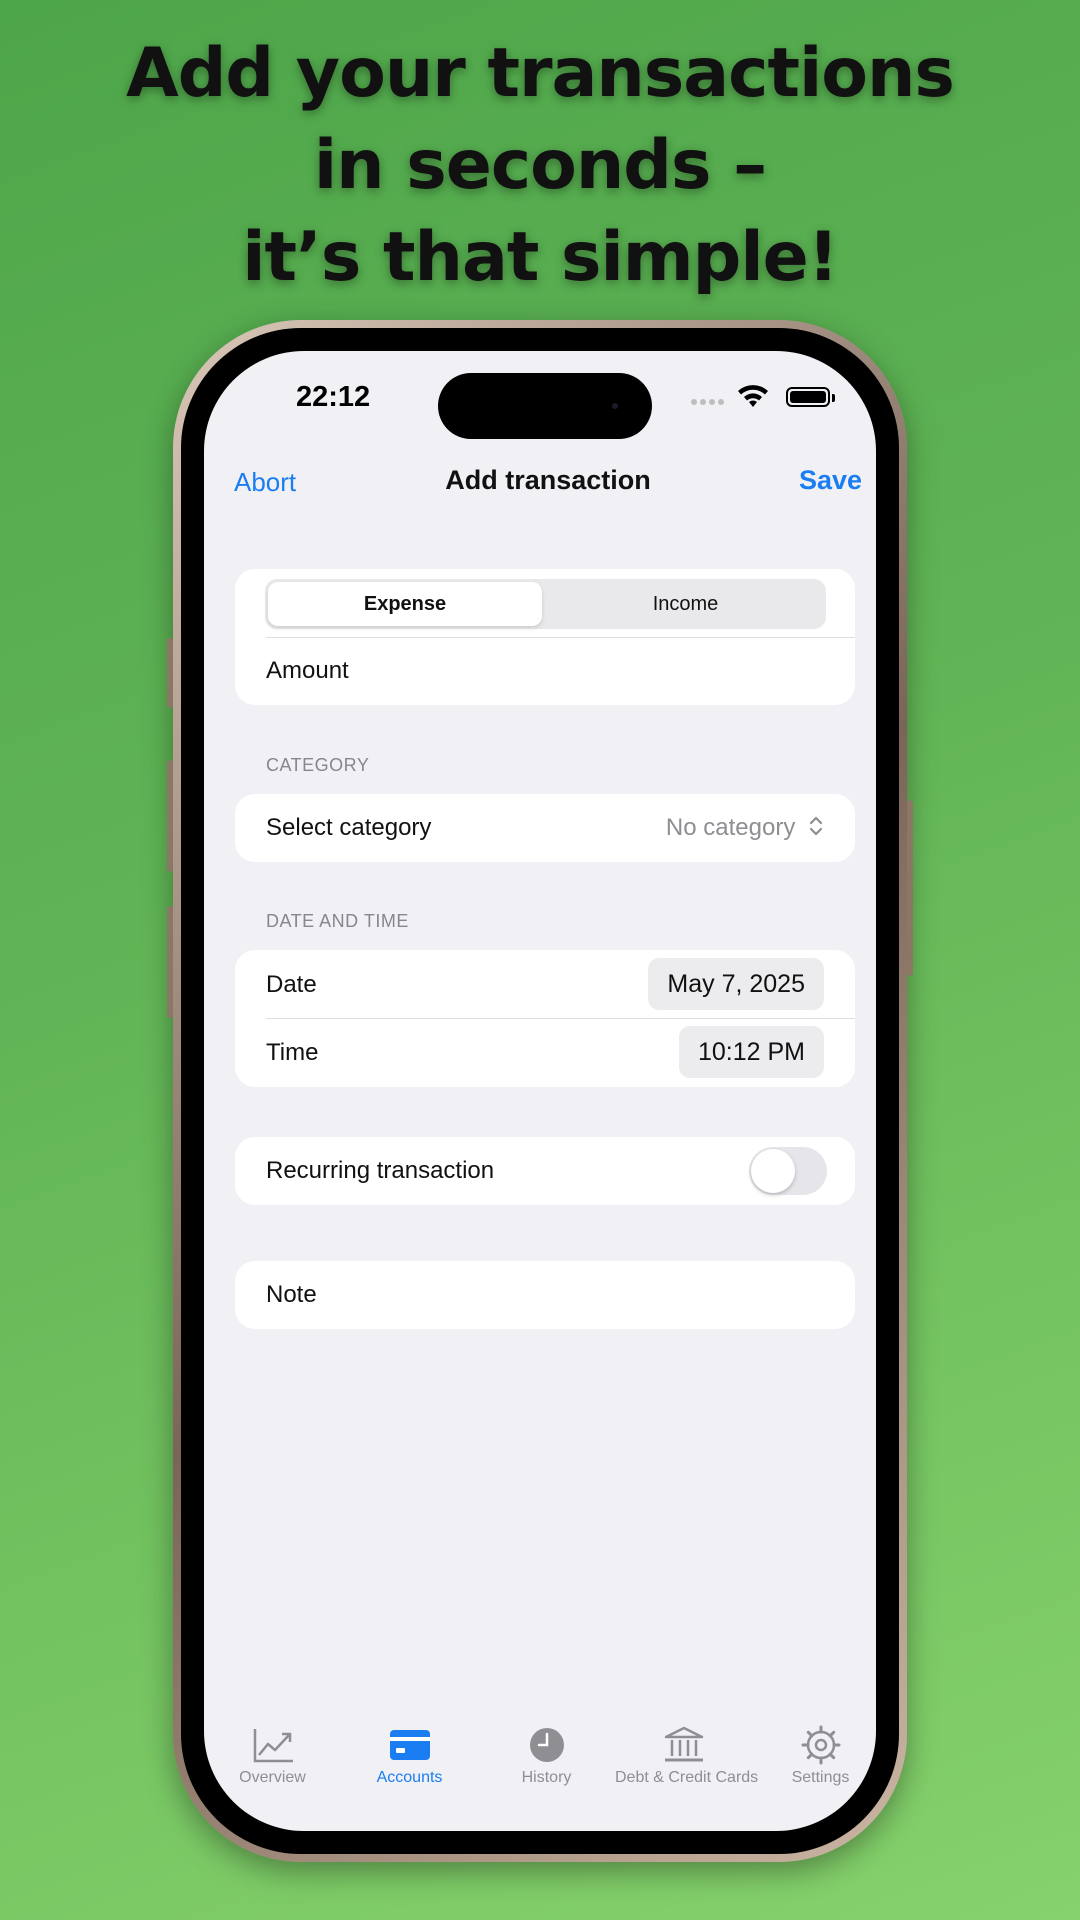  What do you see at coordinates (773, 1171) in the screenshot?
I see `toggle-knob` at bounding box center [773, 1171].